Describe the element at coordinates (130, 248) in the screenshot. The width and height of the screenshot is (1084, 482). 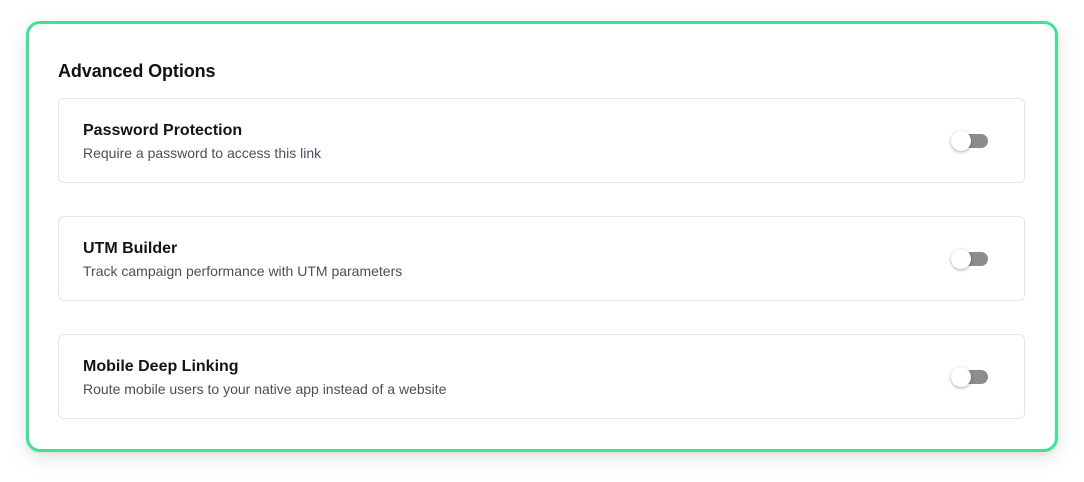
I see `option-title: UTM Builder` at that location.